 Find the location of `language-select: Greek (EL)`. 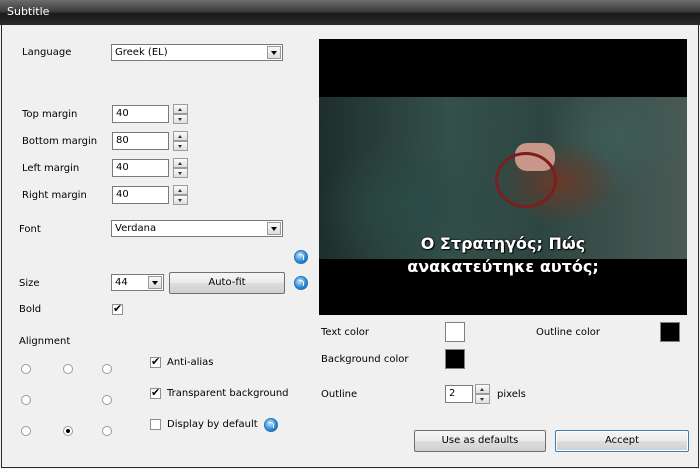

language-select: Greek (EL) is located at coordinates (197, 52).